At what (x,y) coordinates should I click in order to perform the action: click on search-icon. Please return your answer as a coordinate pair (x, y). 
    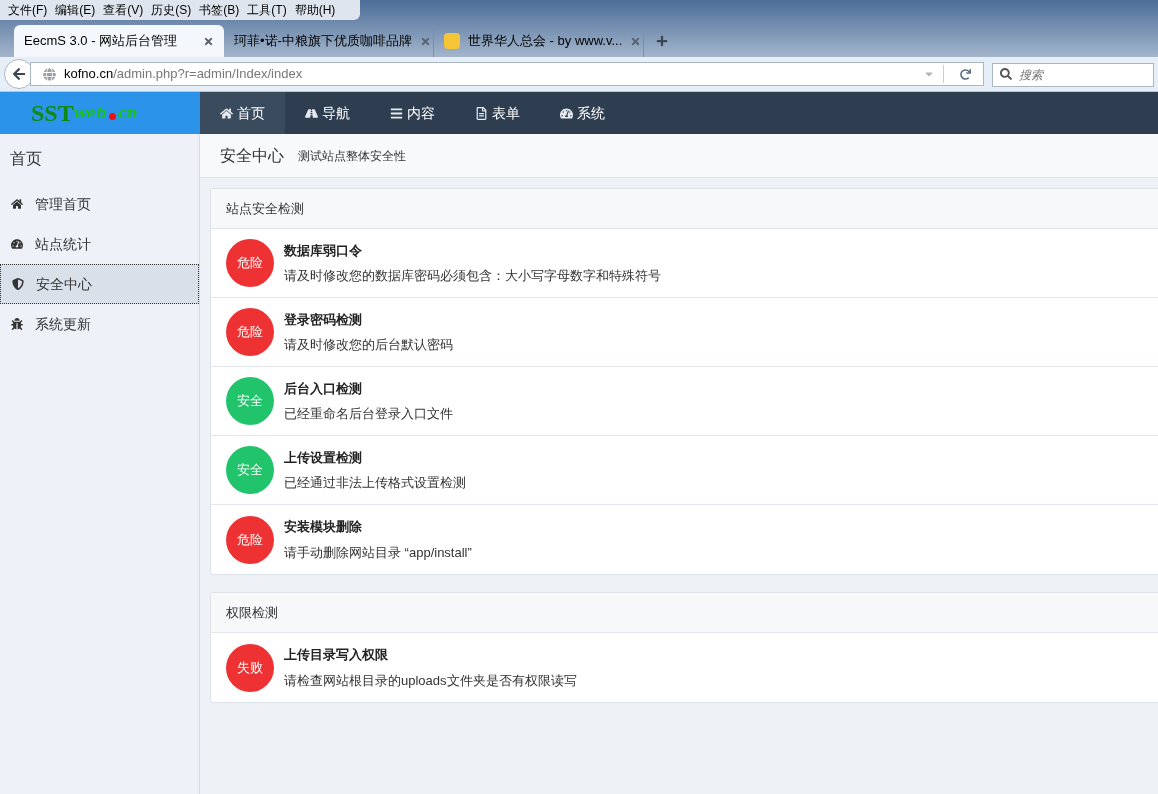
    Looking at the image, I should click on (1006, 74).